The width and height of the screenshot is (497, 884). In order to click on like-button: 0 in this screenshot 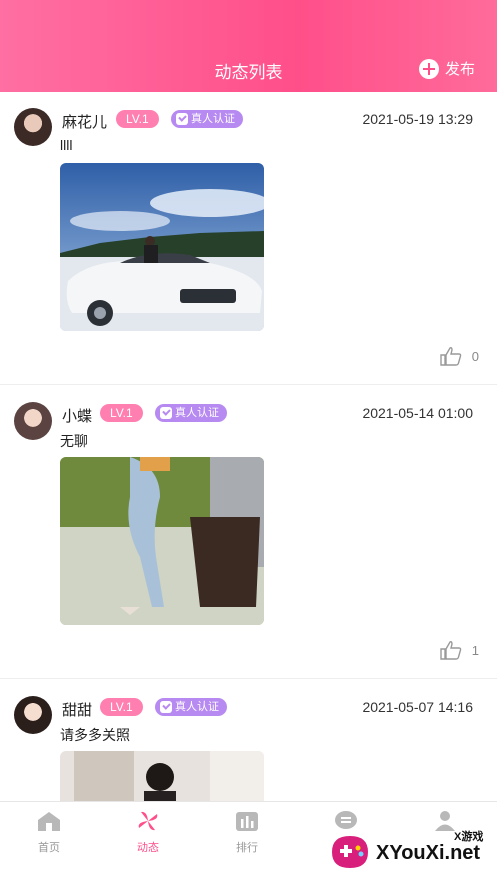, I will do `click(459, 356)`.